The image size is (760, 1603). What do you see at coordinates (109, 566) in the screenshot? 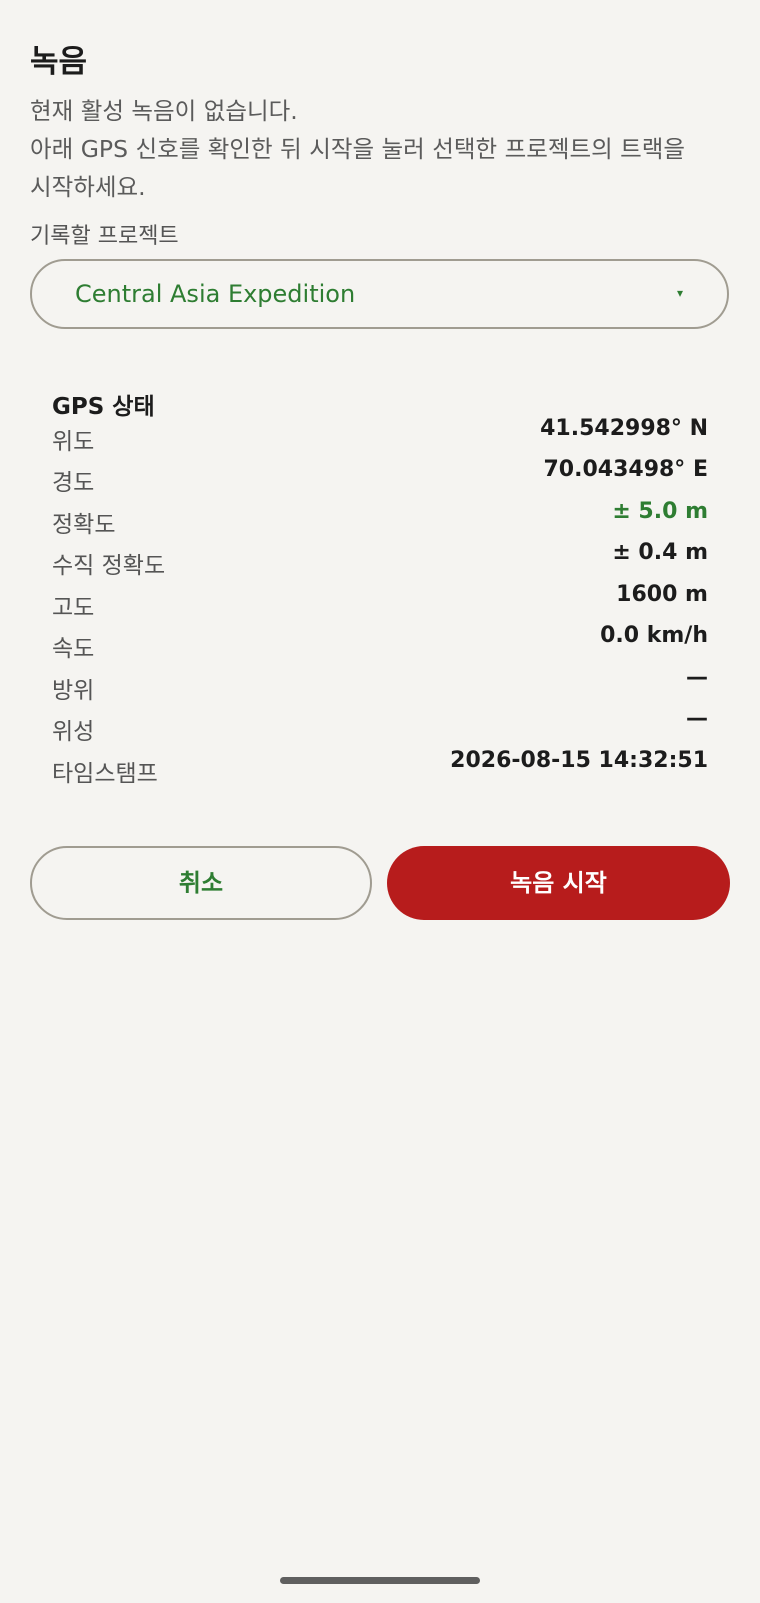
I see `gps-label: 수직 정확도` at bounding box center [109, 566].